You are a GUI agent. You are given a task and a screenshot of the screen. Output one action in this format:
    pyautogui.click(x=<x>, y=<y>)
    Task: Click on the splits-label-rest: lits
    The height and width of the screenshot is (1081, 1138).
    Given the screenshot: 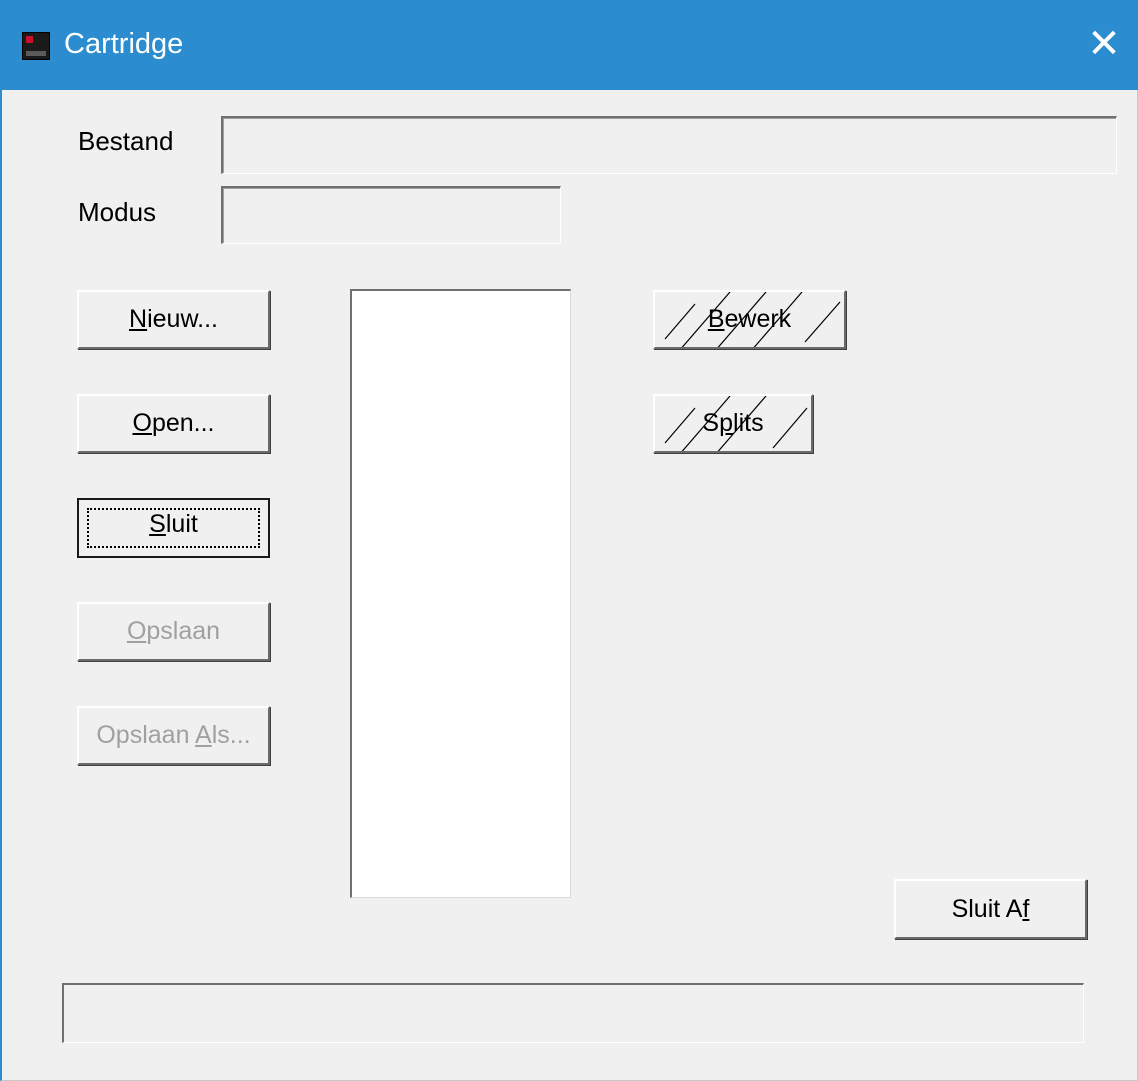 What is the action you would take?
    pyautogui.click(x=748, y=423)
    